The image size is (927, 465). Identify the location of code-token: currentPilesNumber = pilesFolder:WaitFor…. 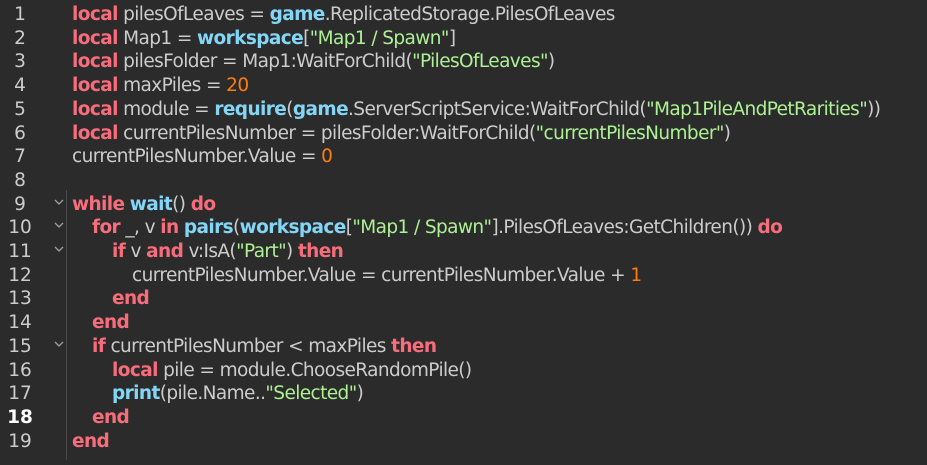
(326, 133).